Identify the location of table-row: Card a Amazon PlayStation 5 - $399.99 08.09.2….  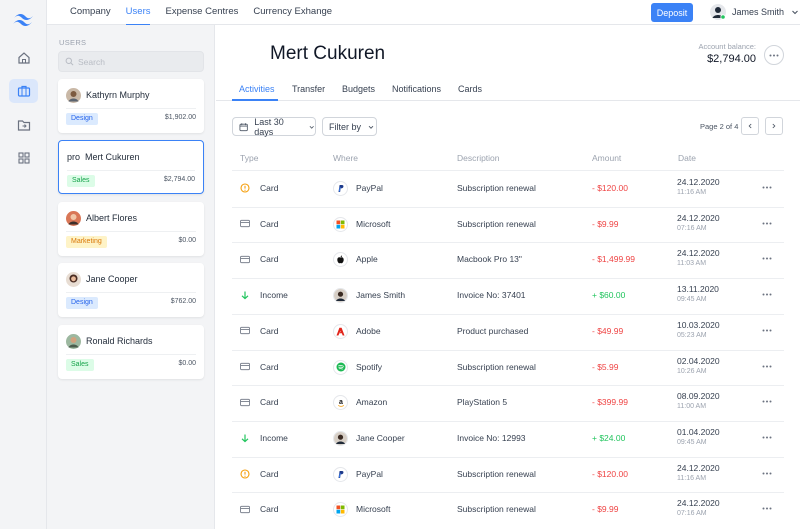
(508, 403).